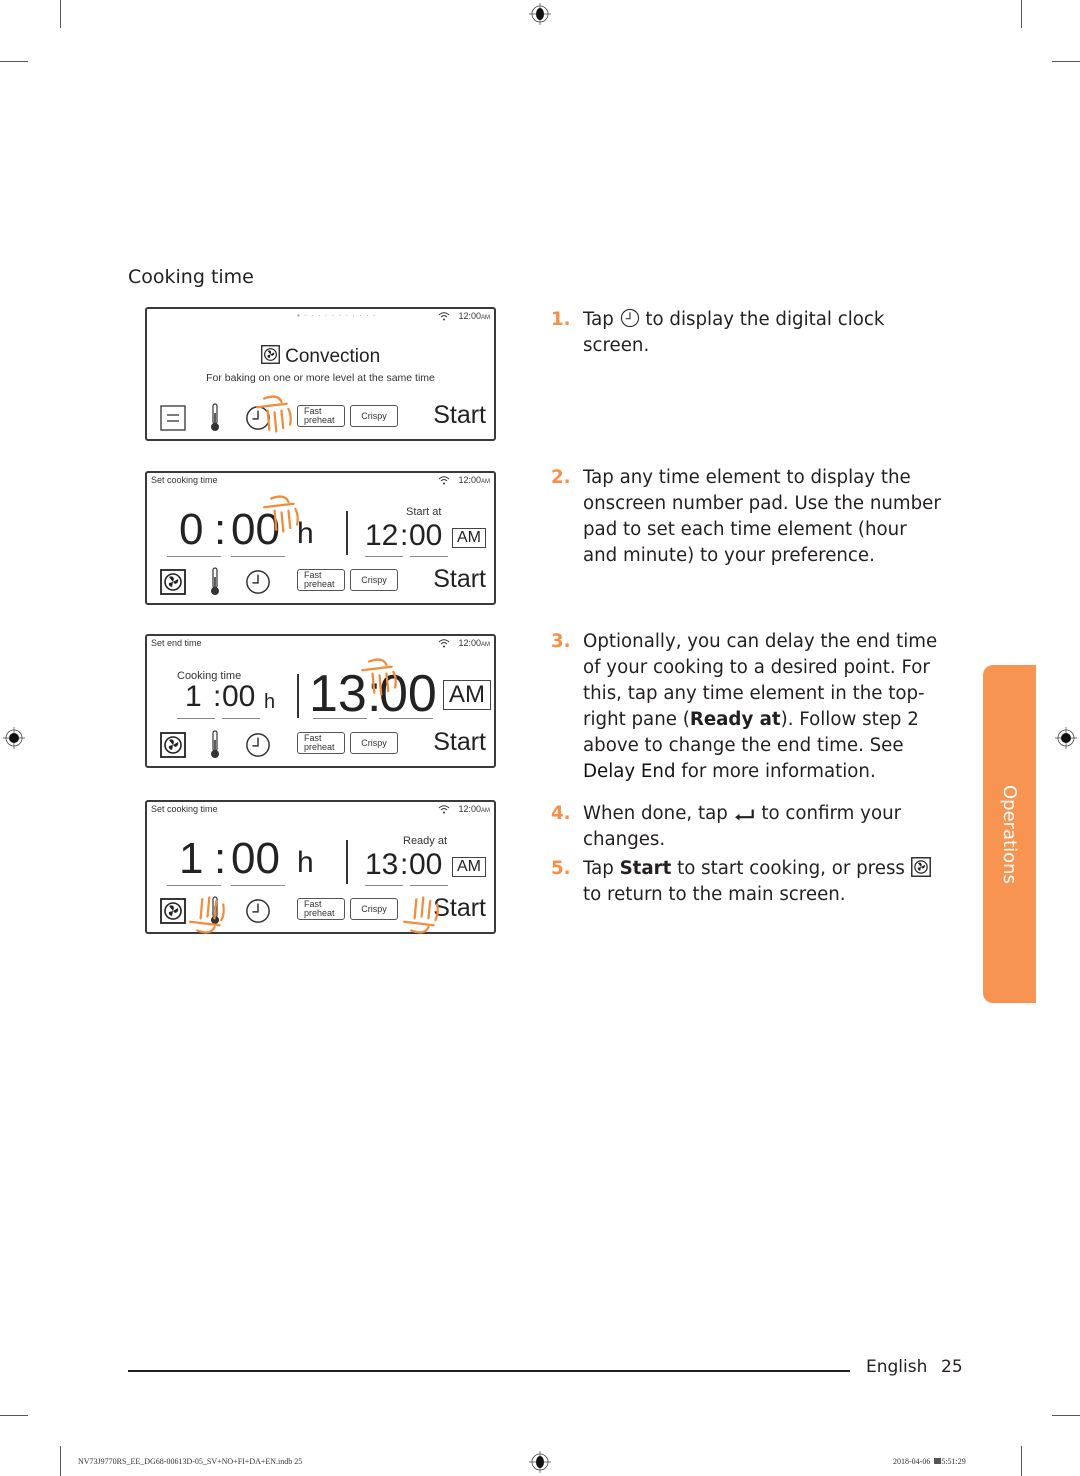 This screenshot has width=1080, height=1476. Describe the element at coordinates (425, 536) in the screenshot. I see `start-time-minutes: 00` at that location.